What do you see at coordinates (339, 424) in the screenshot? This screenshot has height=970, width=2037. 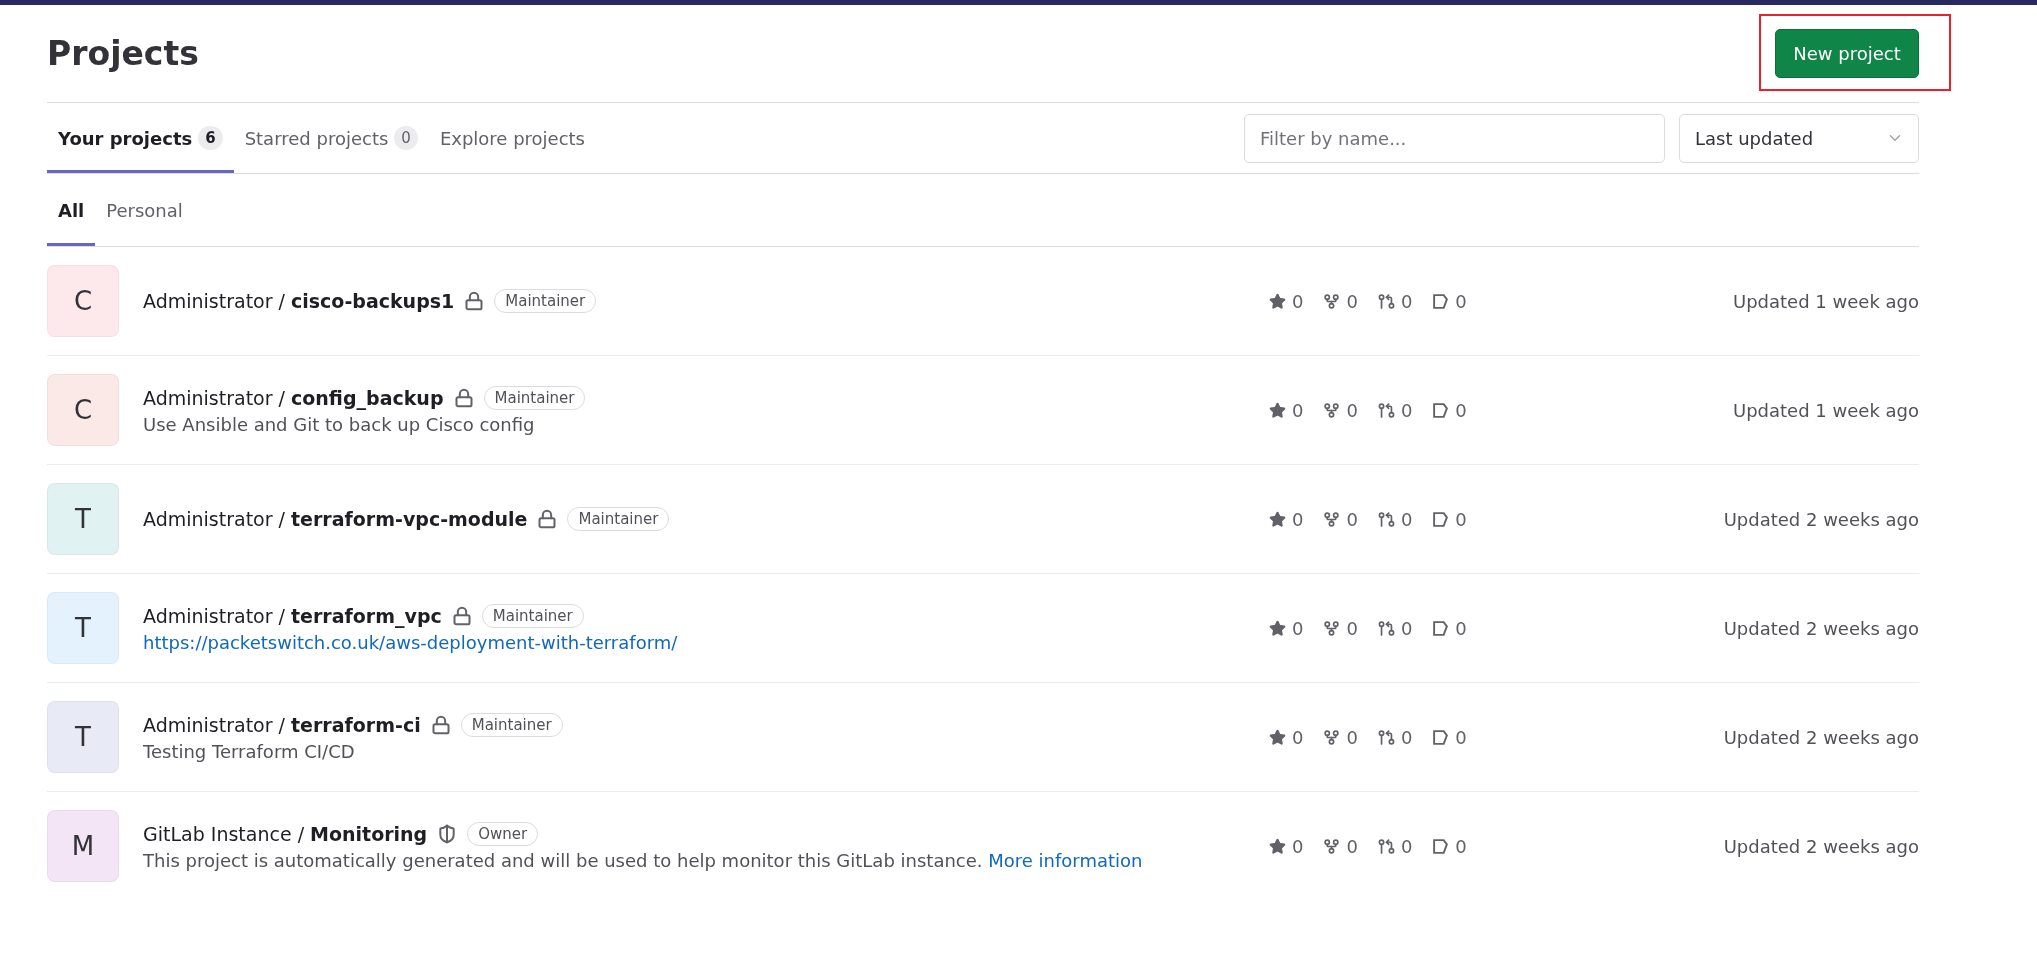 I see `project-description: Use Ansible and Git to back up Cisco config` at bounding box center [339, 424].